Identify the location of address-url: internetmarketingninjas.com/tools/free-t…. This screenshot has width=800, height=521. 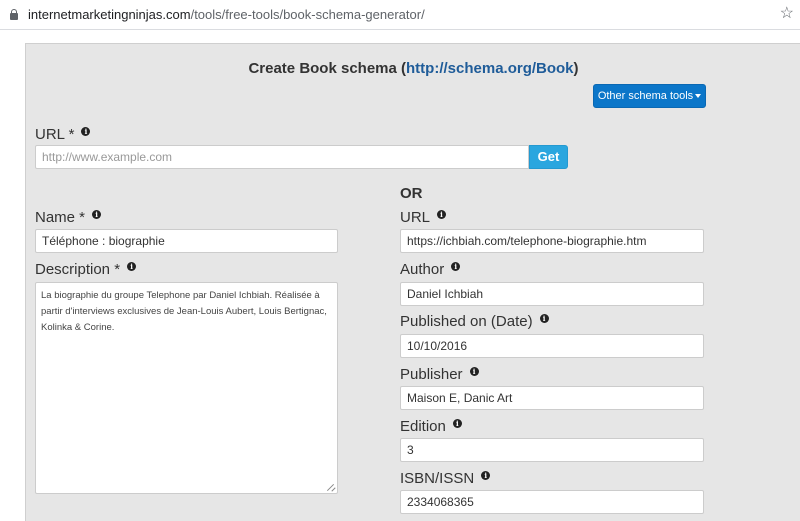
(226, 14).